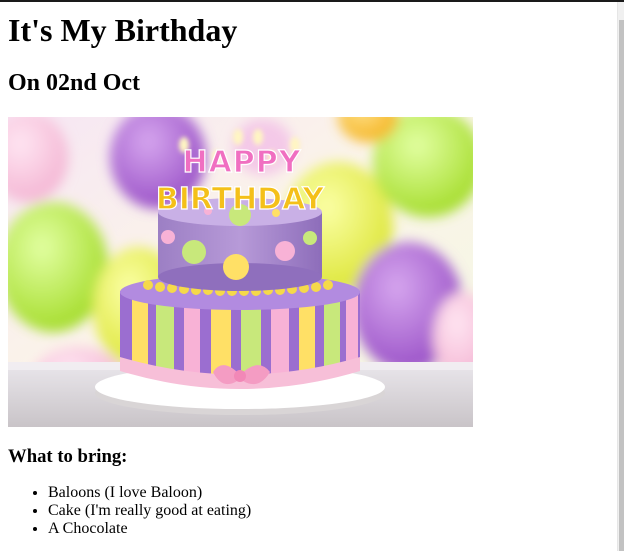  I want to click on event-date: On 02nd Oct, so click(74, 83).